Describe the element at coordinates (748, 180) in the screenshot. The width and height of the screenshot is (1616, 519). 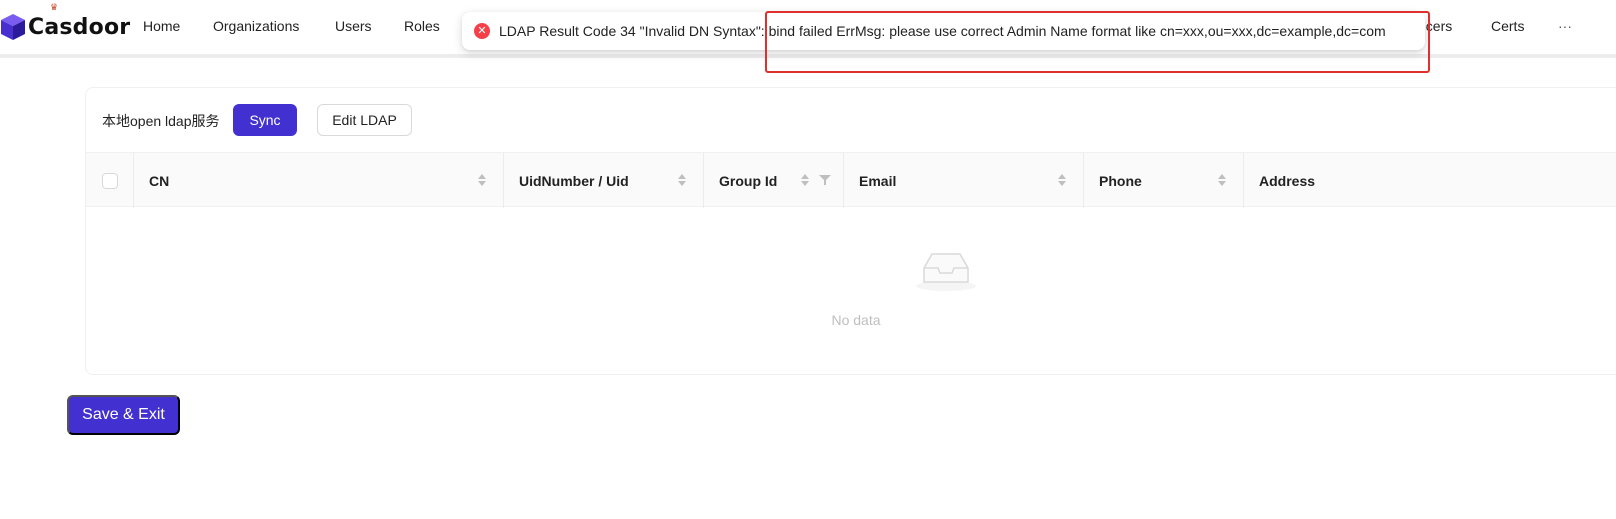
I see `column-header-label: Group Id` at that location.